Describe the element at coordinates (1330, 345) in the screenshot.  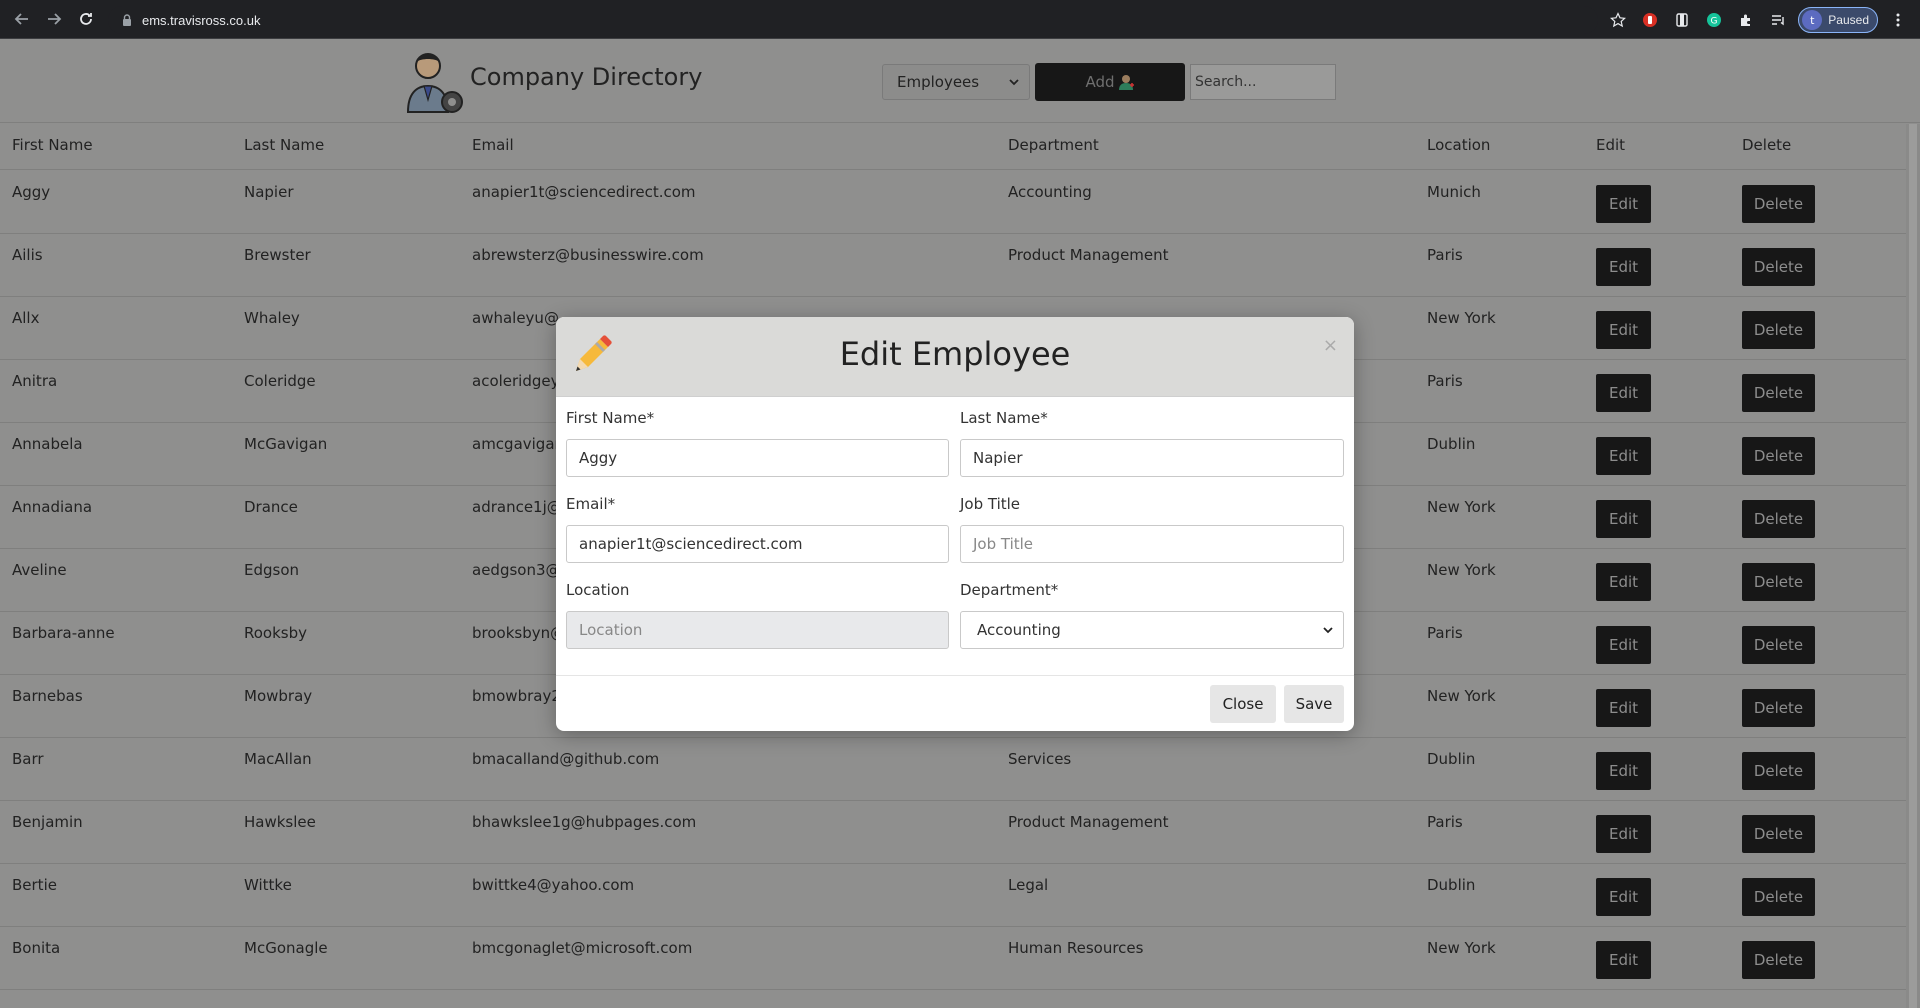
I see `modal-close-icon: ×` at that location.